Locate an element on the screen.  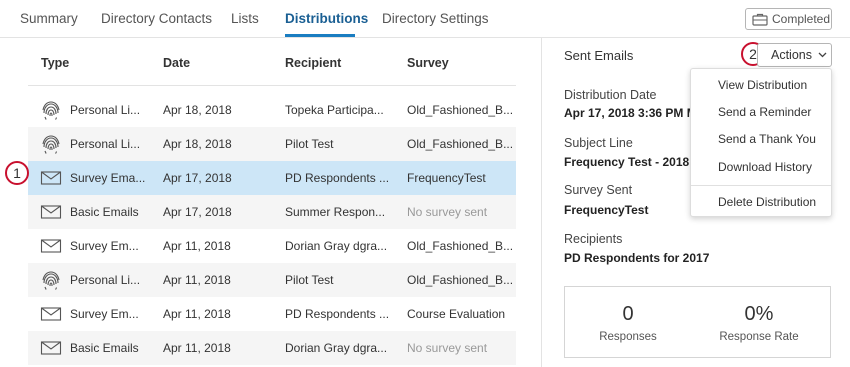
tab-summary: Summary is located at coordinates (49, 18).